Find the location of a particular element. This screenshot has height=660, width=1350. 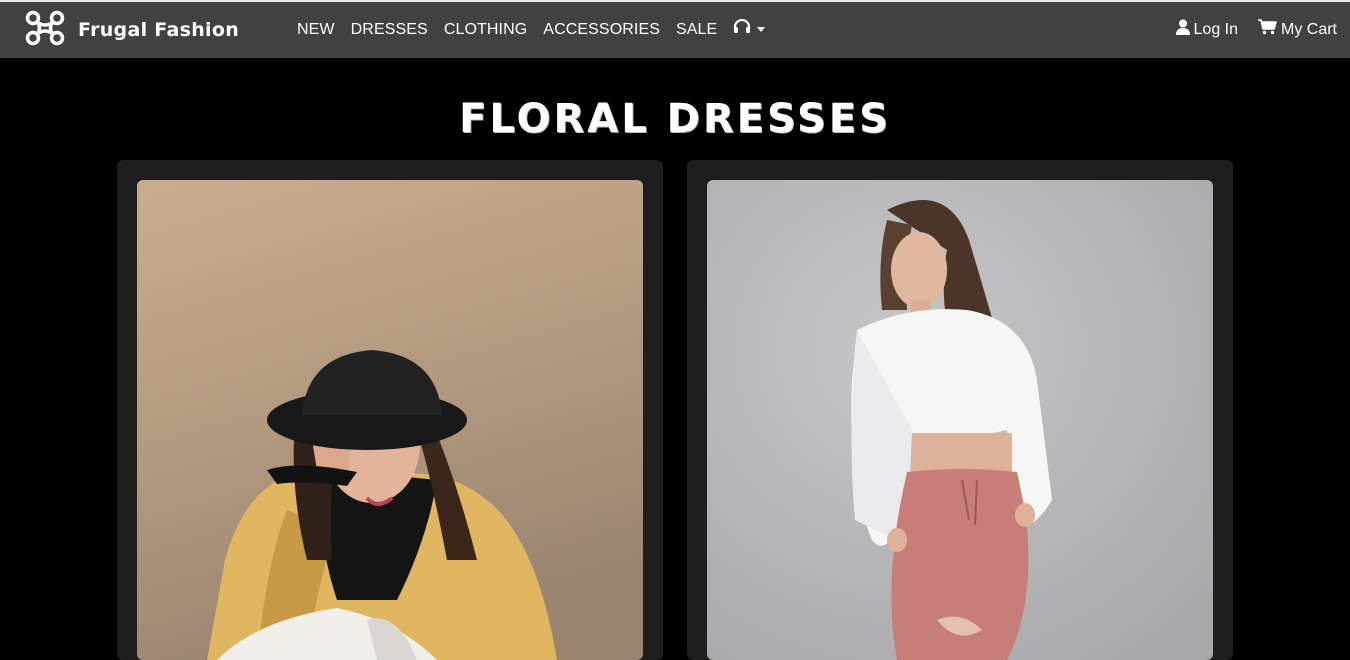

brand-name: Frugal Fashion is located at coordinates (159, 30).